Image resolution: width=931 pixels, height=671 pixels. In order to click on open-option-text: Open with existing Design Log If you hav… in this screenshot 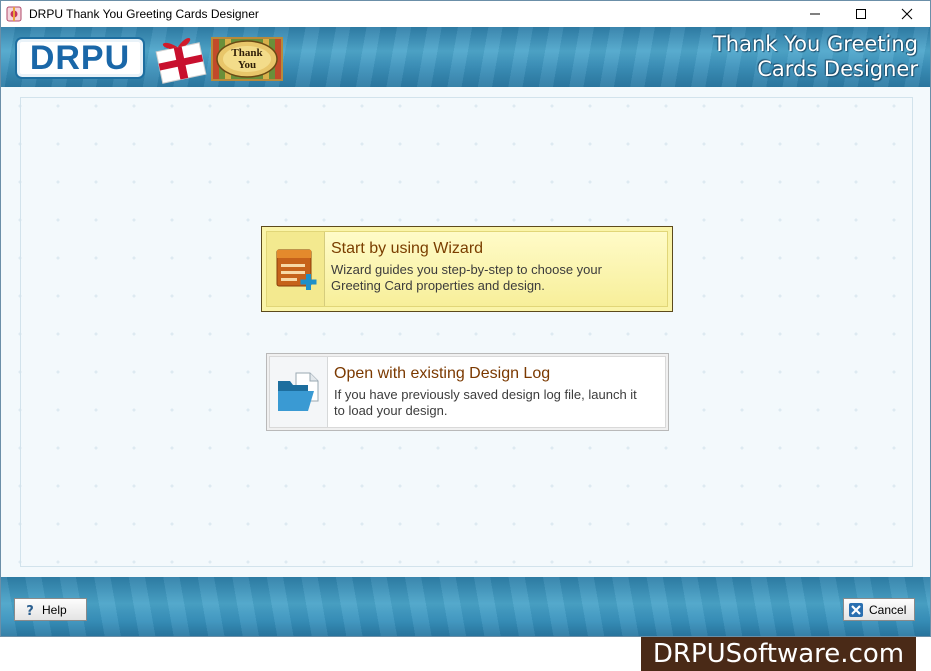, I will do `click(489, 392)`.